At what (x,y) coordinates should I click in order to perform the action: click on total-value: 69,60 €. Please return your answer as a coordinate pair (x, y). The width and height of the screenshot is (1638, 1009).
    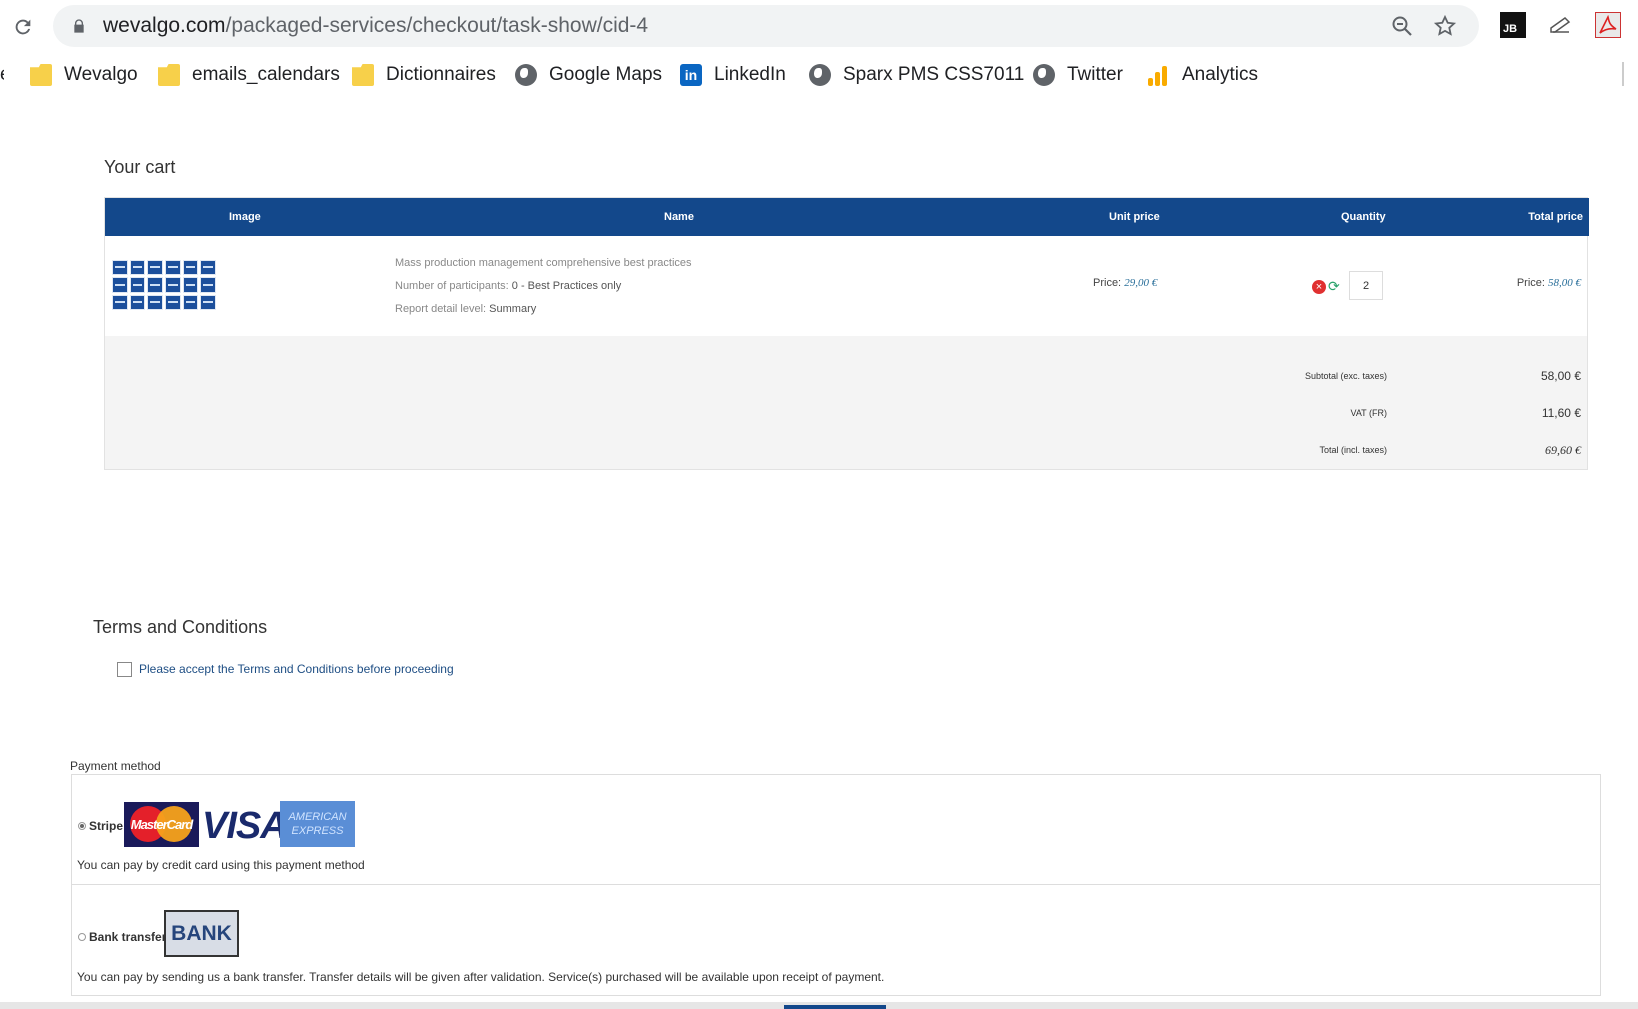
    Looking at the image, I should click on (1563, 450).